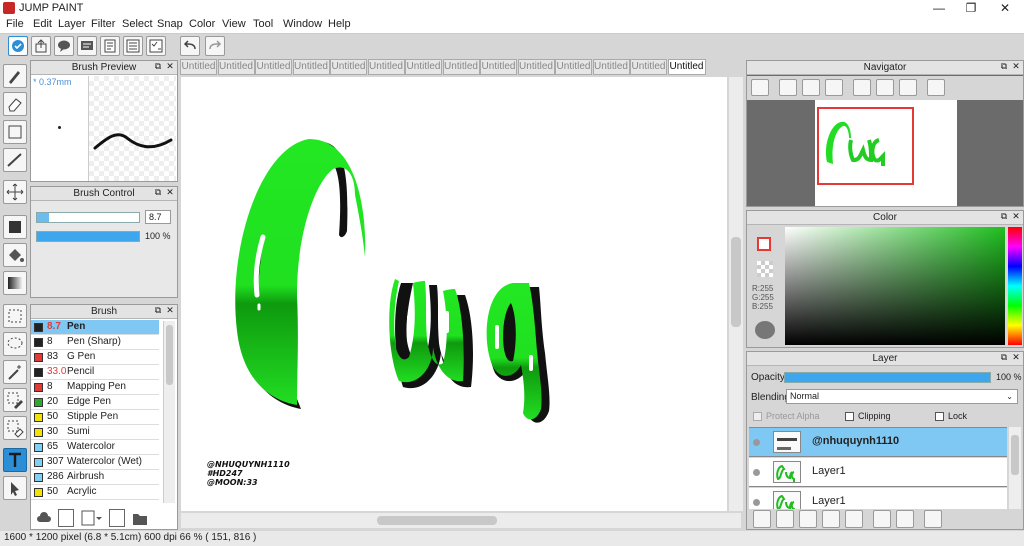 This screenshot has width=1024, height=546. What do you see at coordinates (15, 255) in the screenshot?
I see `bucket-icon` at bounding box center [15, 255].